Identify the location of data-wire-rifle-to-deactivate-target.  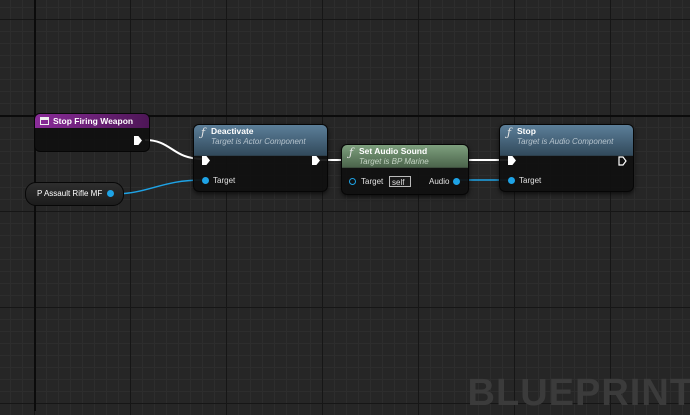
(157, 187).